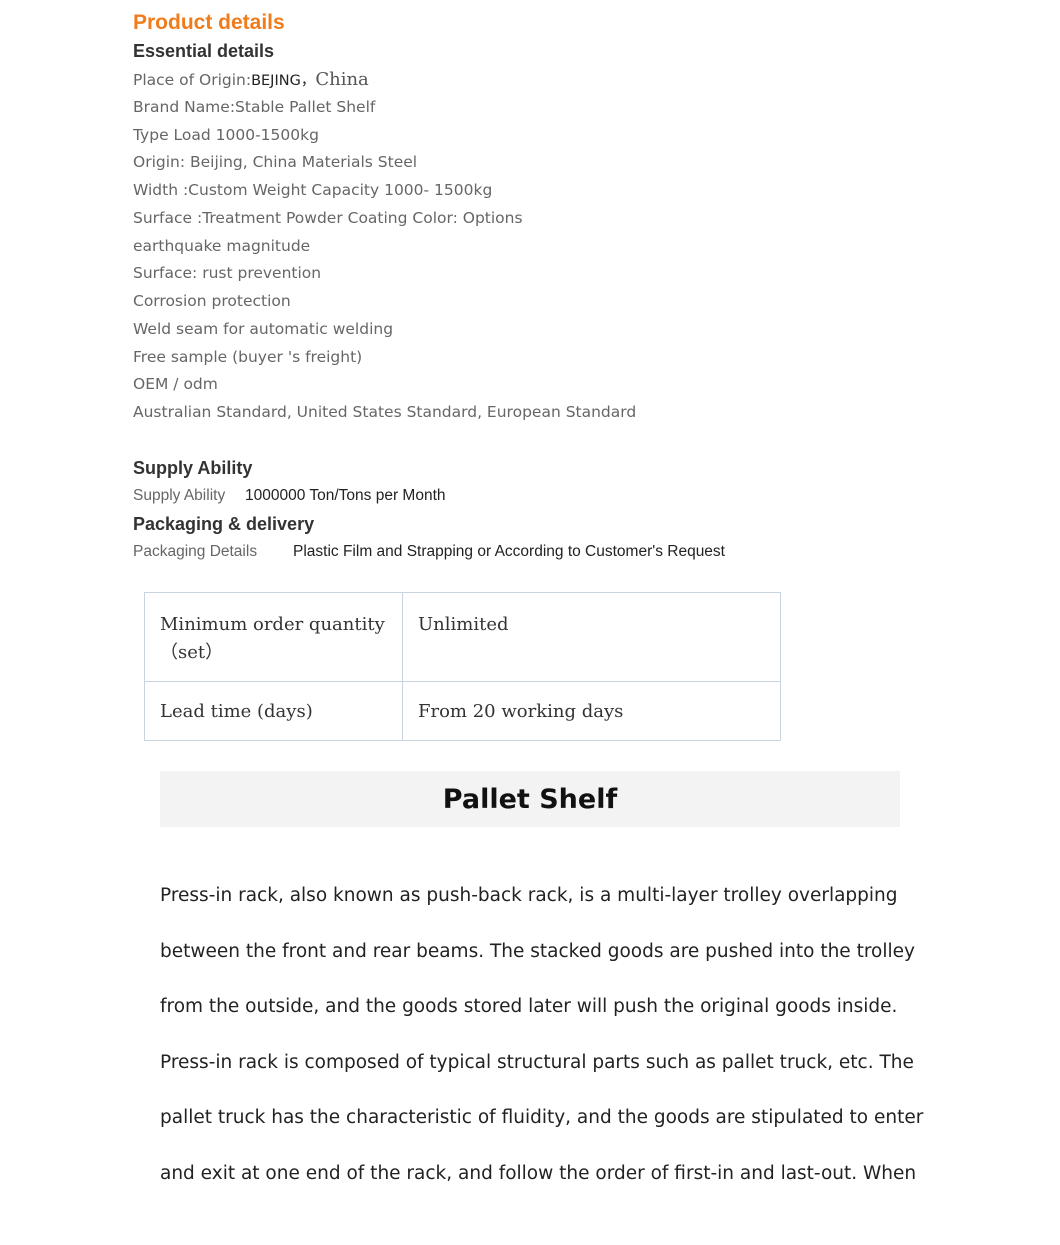 This screenshot has height=1245, width=1060. Describe the element at coordinates (342, 79) in the screenshot. I see `origin-country: China` at that location.